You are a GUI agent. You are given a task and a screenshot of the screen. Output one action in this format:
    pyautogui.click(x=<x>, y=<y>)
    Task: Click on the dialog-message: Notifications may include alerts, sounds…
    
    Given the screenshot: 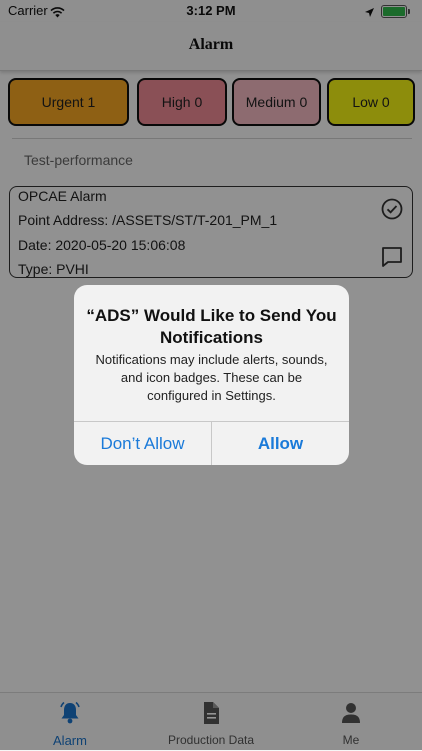 What is the action you would take?
    pyautogui.click(x=211, y=377)
    